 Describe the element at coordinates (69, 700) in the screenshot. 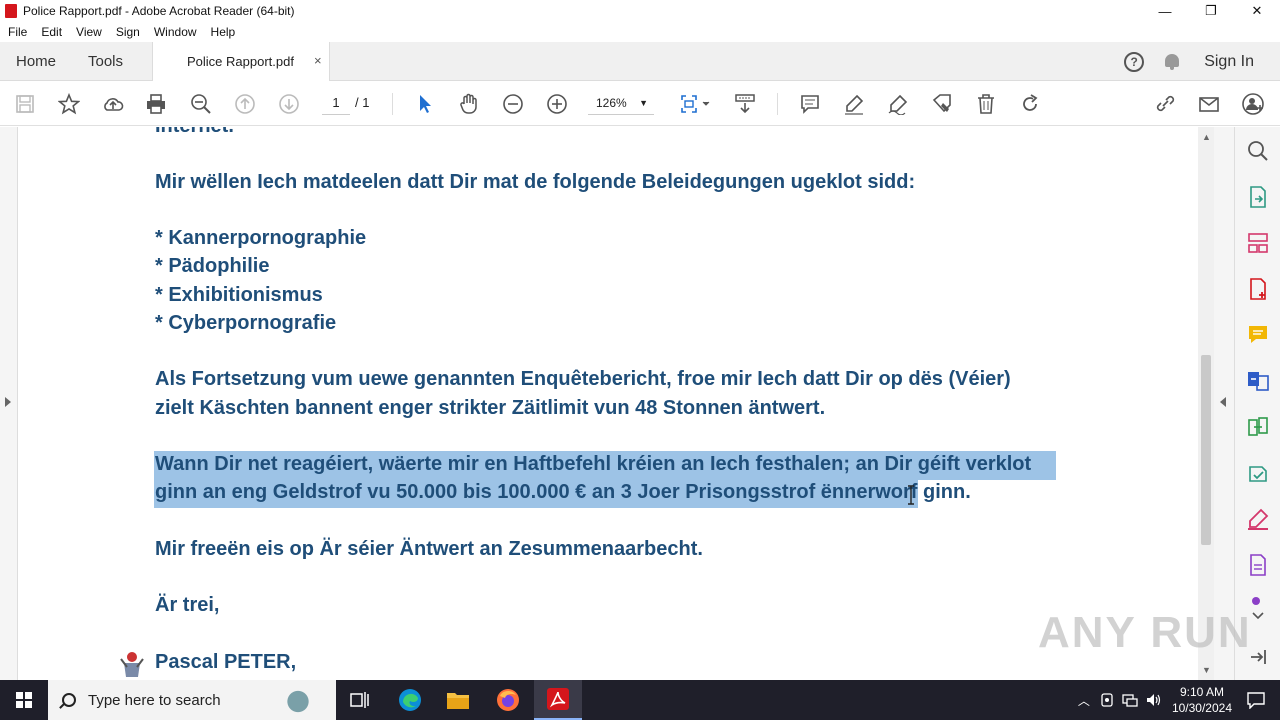

I see `search-icon` at that location.